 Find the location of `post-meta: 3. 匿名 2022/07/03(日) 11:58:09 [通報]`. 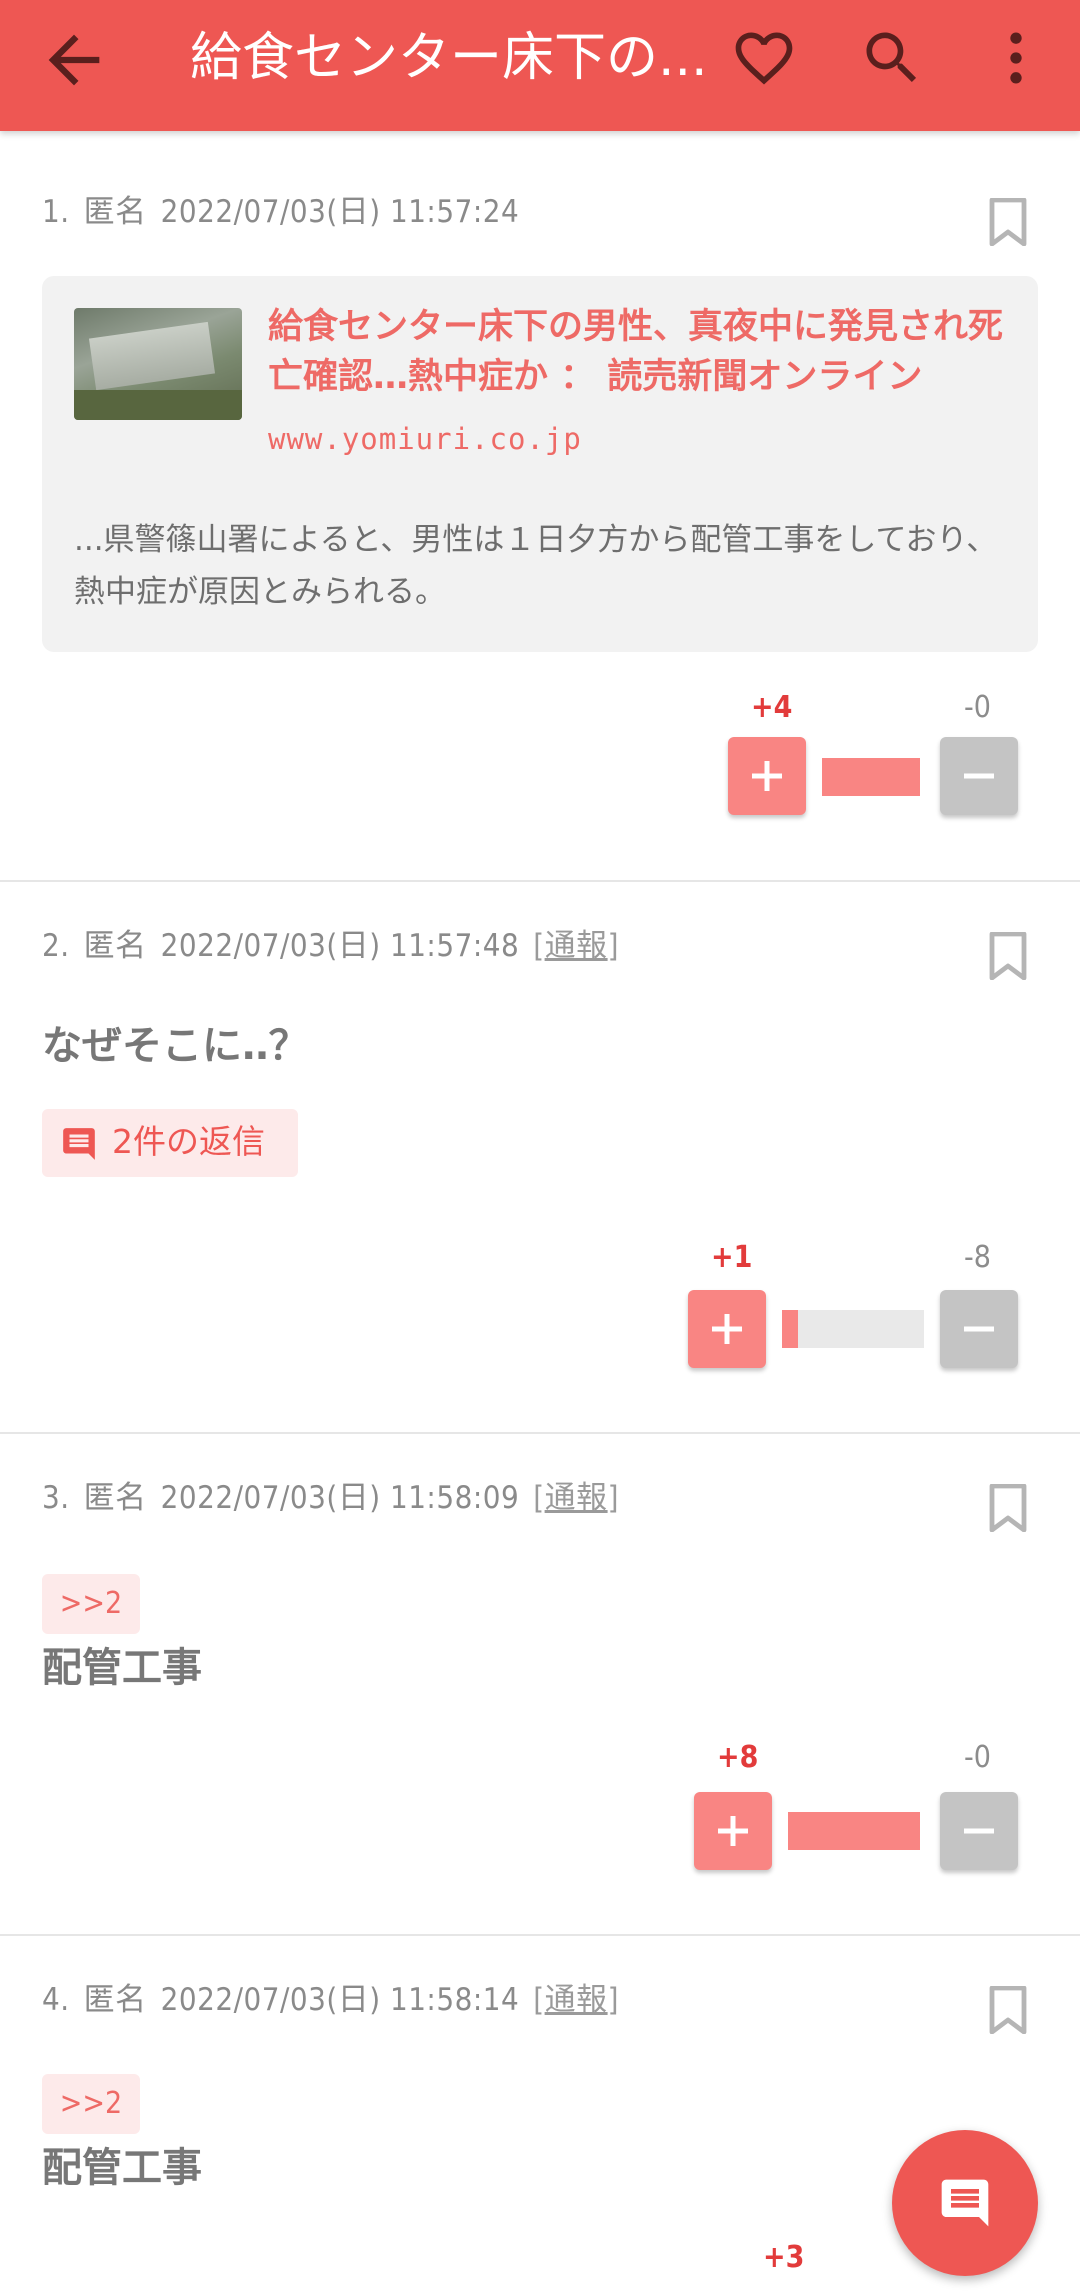

post-meta: 3. 匿名 2022/07/03(日) 11:58:09 [通報] is located at coordinates (330, 1498).